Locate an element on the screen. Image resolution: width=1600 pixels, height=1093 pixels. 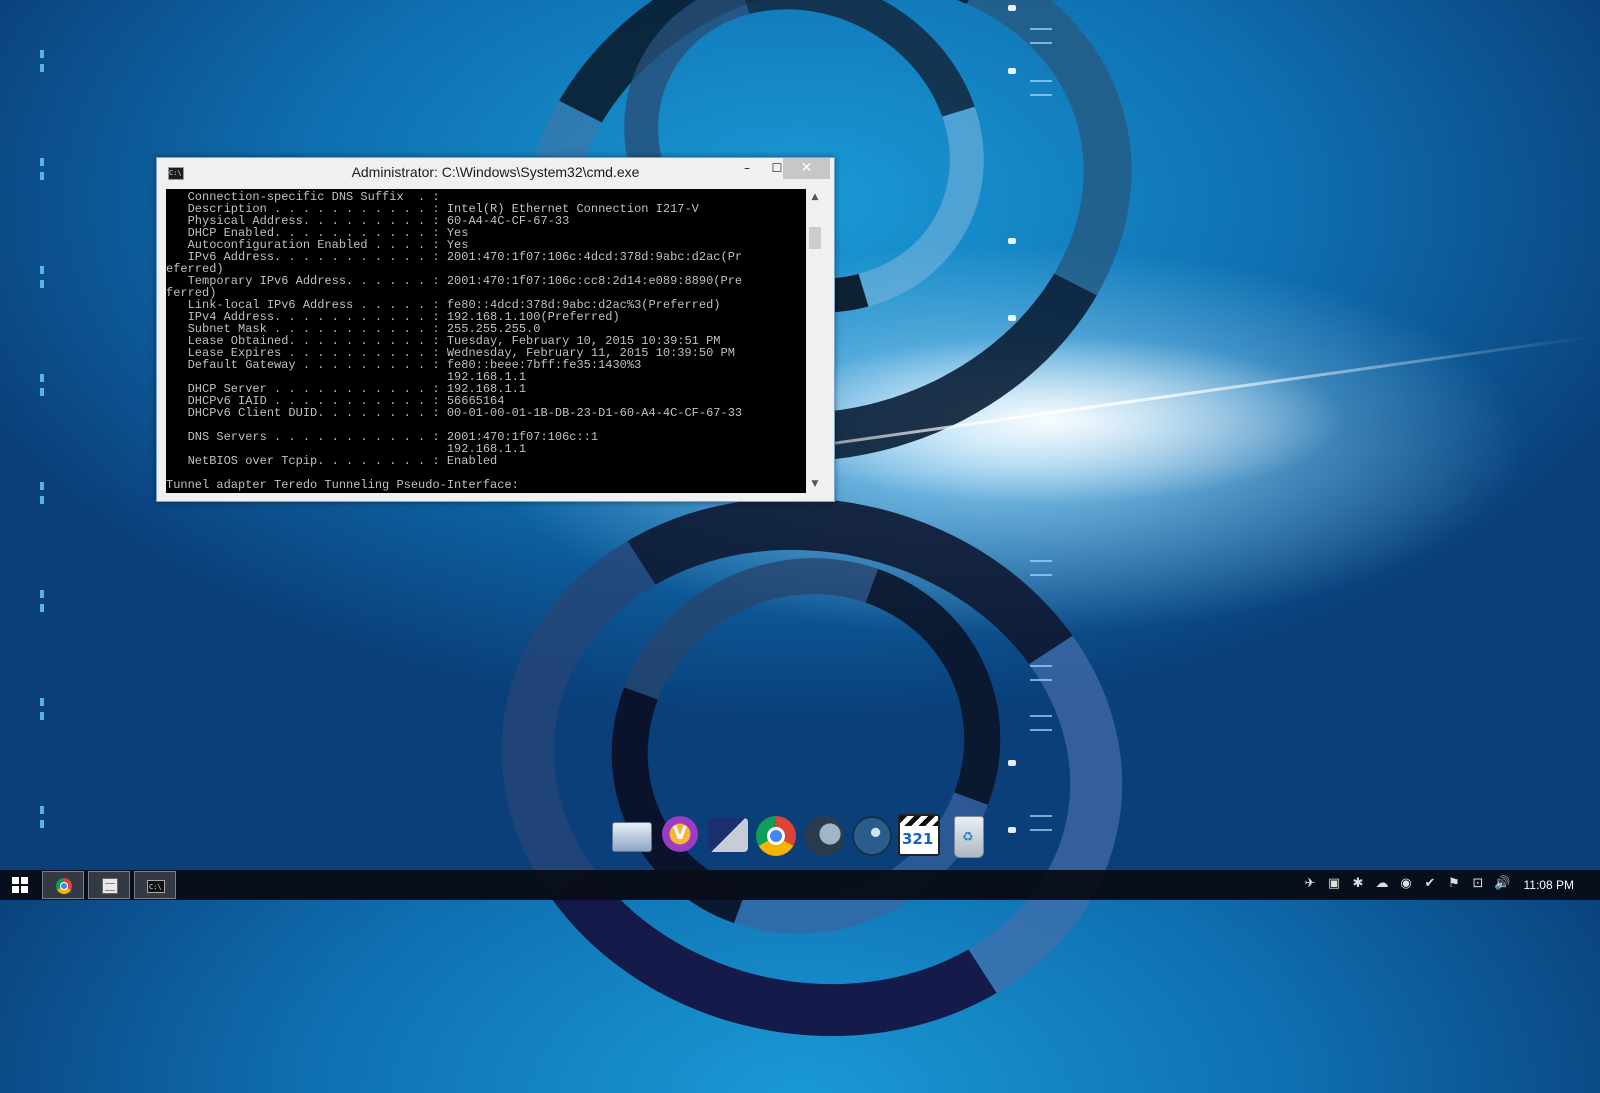
vertical-scrollbar: ▲ ▼ is located at coordinates (815, 341).